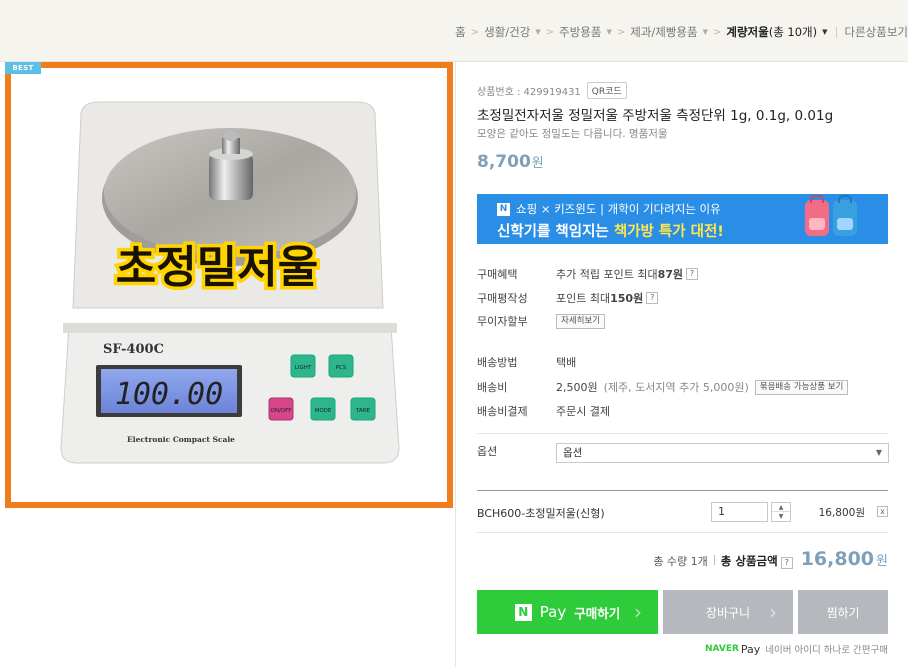 Image resolution: width=908 pixels, height=667 pixels. I want to click on option-select-value: 옵션, so click(573, 453).